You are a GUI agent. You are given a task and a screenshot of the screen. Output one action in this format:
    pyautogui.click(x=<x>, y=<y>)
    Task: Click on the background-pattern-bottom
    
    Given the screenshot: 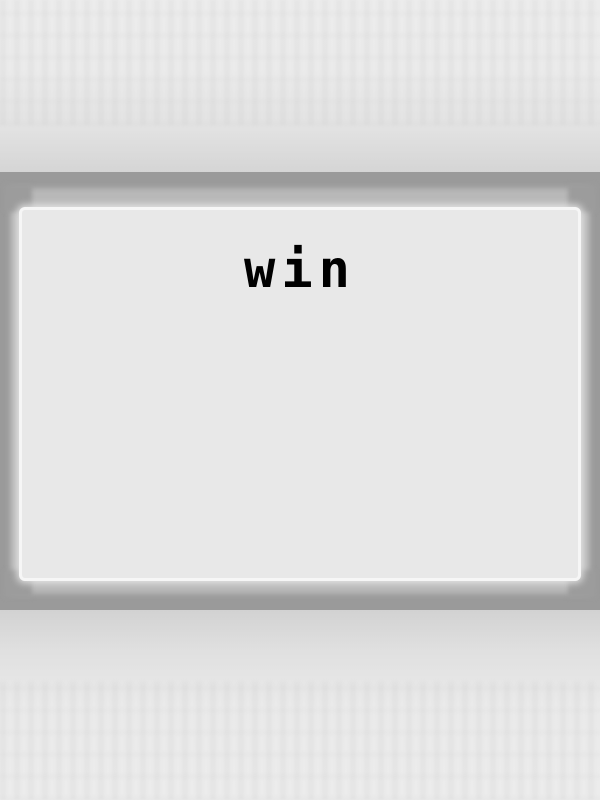 What is the action you would take?
    pyautogui.click(x=300, y=741)
    